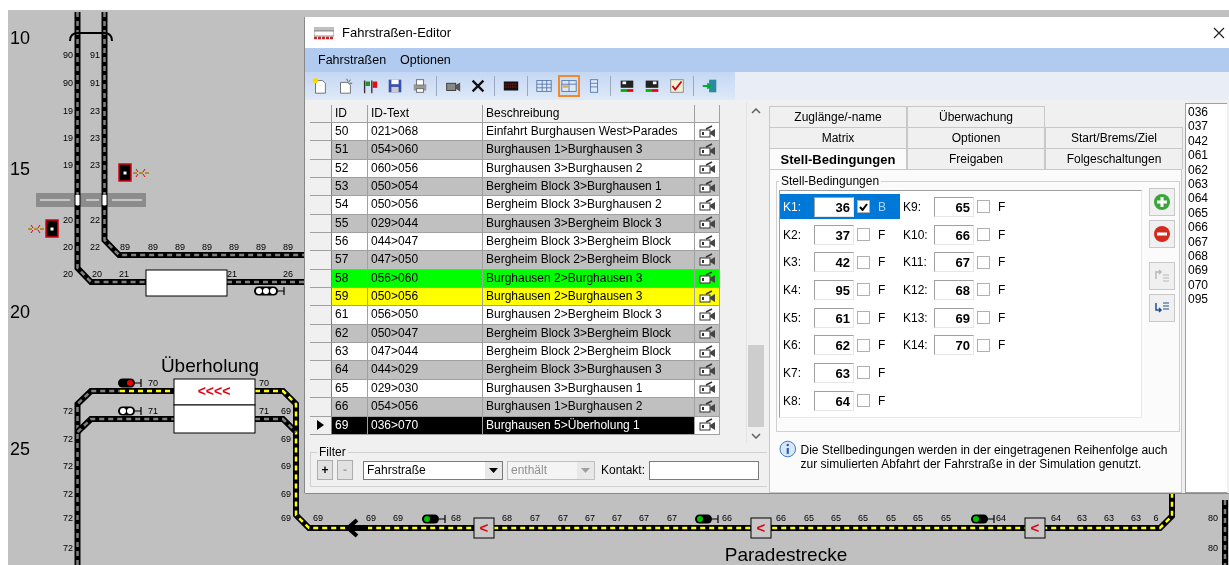 This screenshot has height=565, width=1229. I want to click on table-row: 61 056>050 Burghausen 2>Bergheim Block 3, so click(515, 315).